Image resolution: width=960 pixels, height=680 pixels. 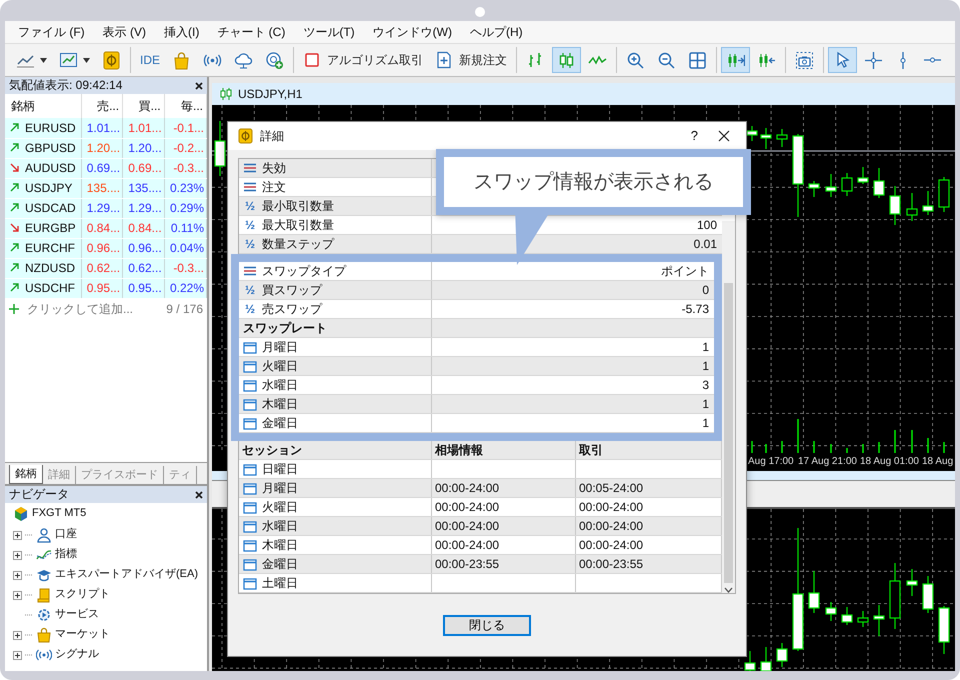 I want to click on axis-label: 18 Aug 01:00, so click(x=889, y=462).